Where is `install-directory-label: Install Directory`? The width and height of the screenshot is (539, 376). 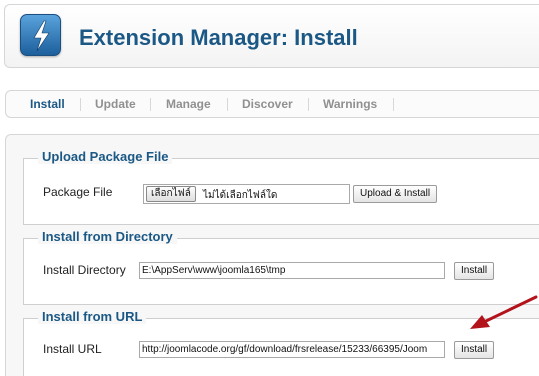 install-directory-label: Install Directory is located at coordinates (84, 270).